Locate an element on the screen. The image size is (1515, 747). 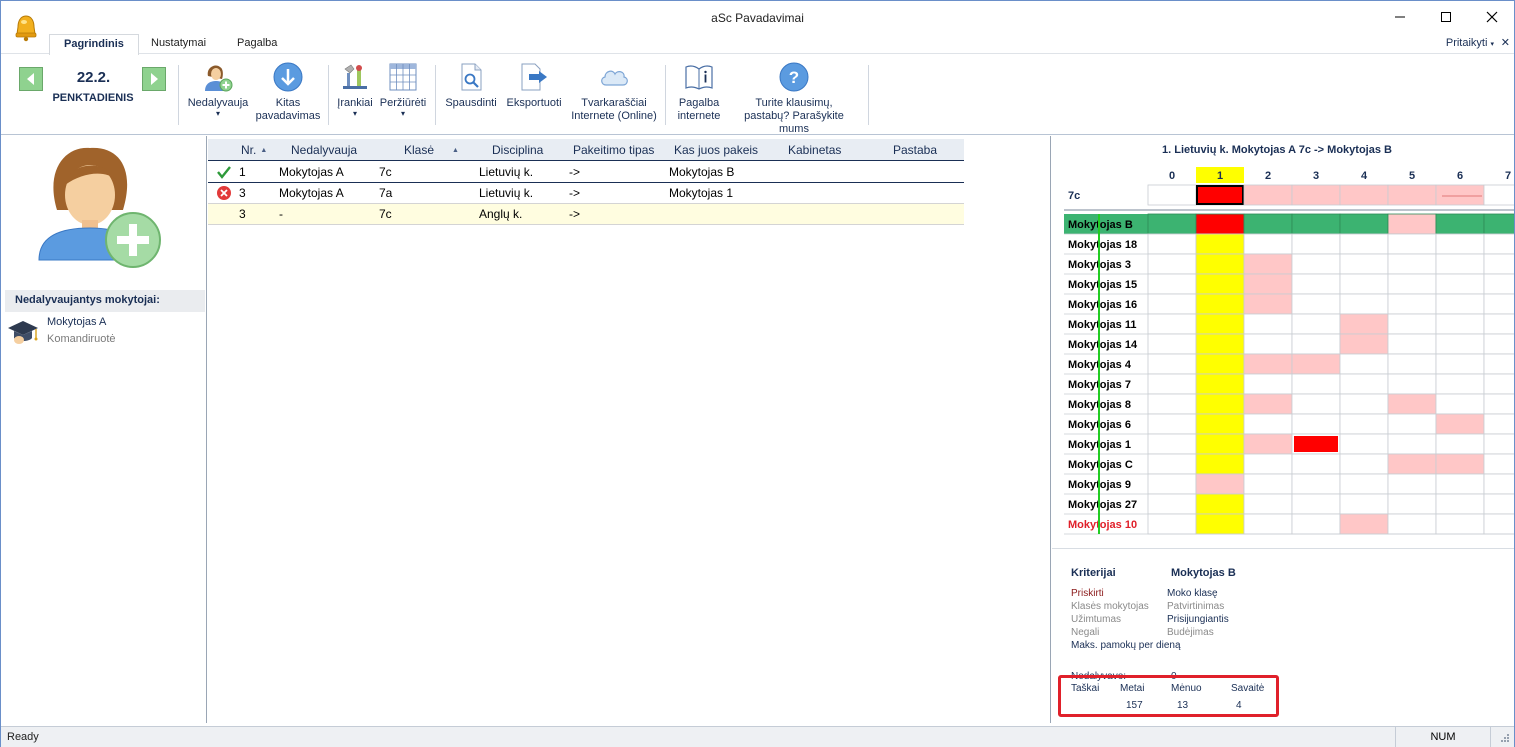
cloud-icon is located at coordinates (614, 78).